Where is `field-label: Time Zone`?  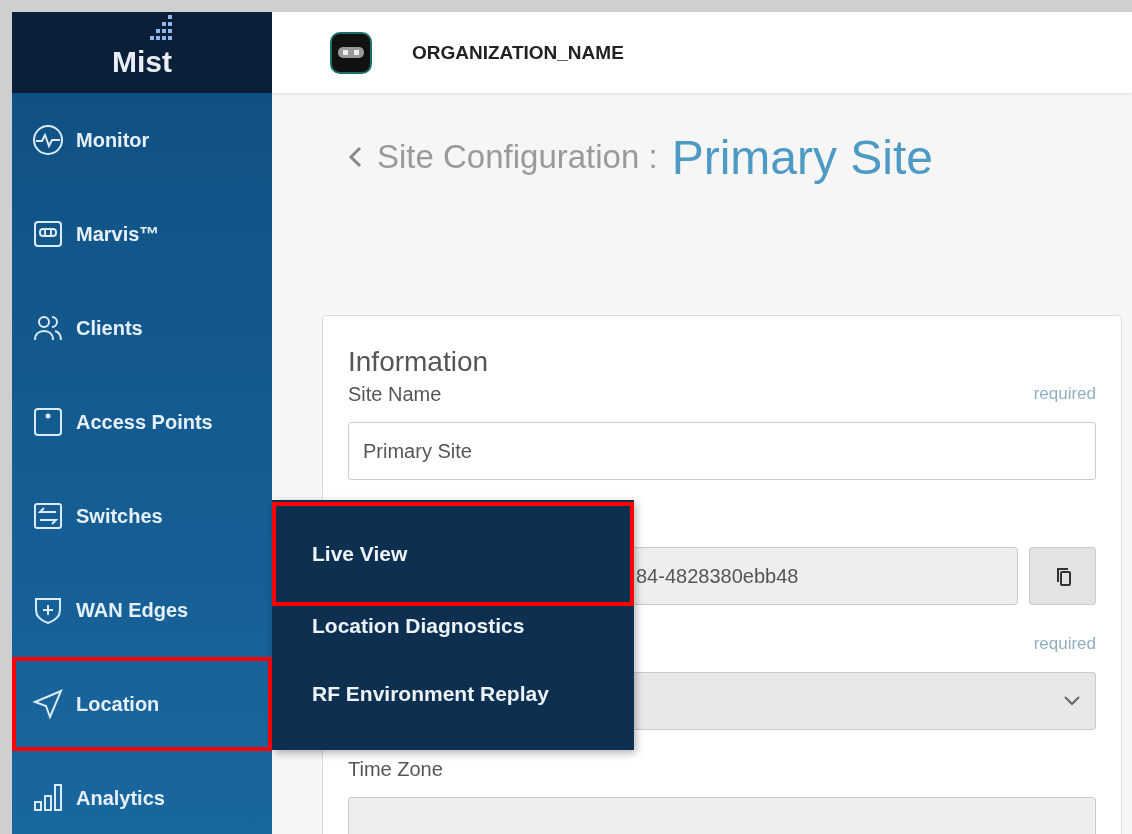 field-label: Time Zone is located at coordinates (395, 769).